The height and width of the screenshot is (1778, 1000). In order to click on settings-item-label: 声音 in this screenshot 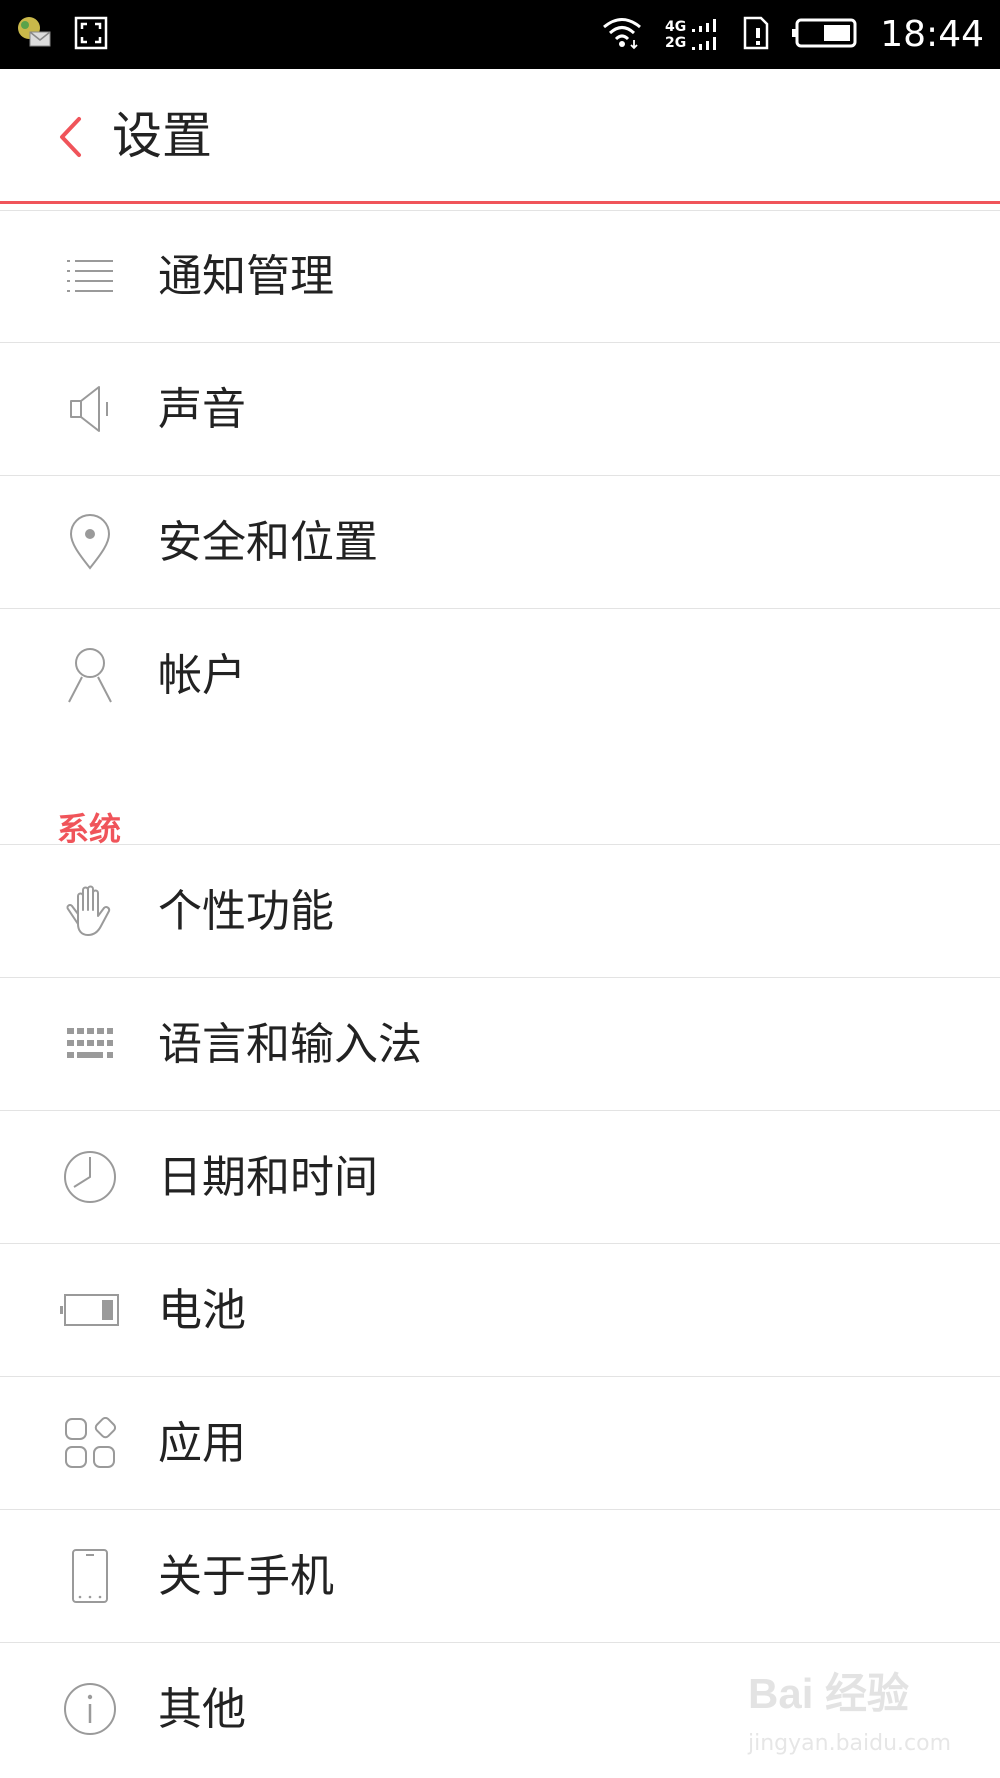, I will do `click(202, 409)`.